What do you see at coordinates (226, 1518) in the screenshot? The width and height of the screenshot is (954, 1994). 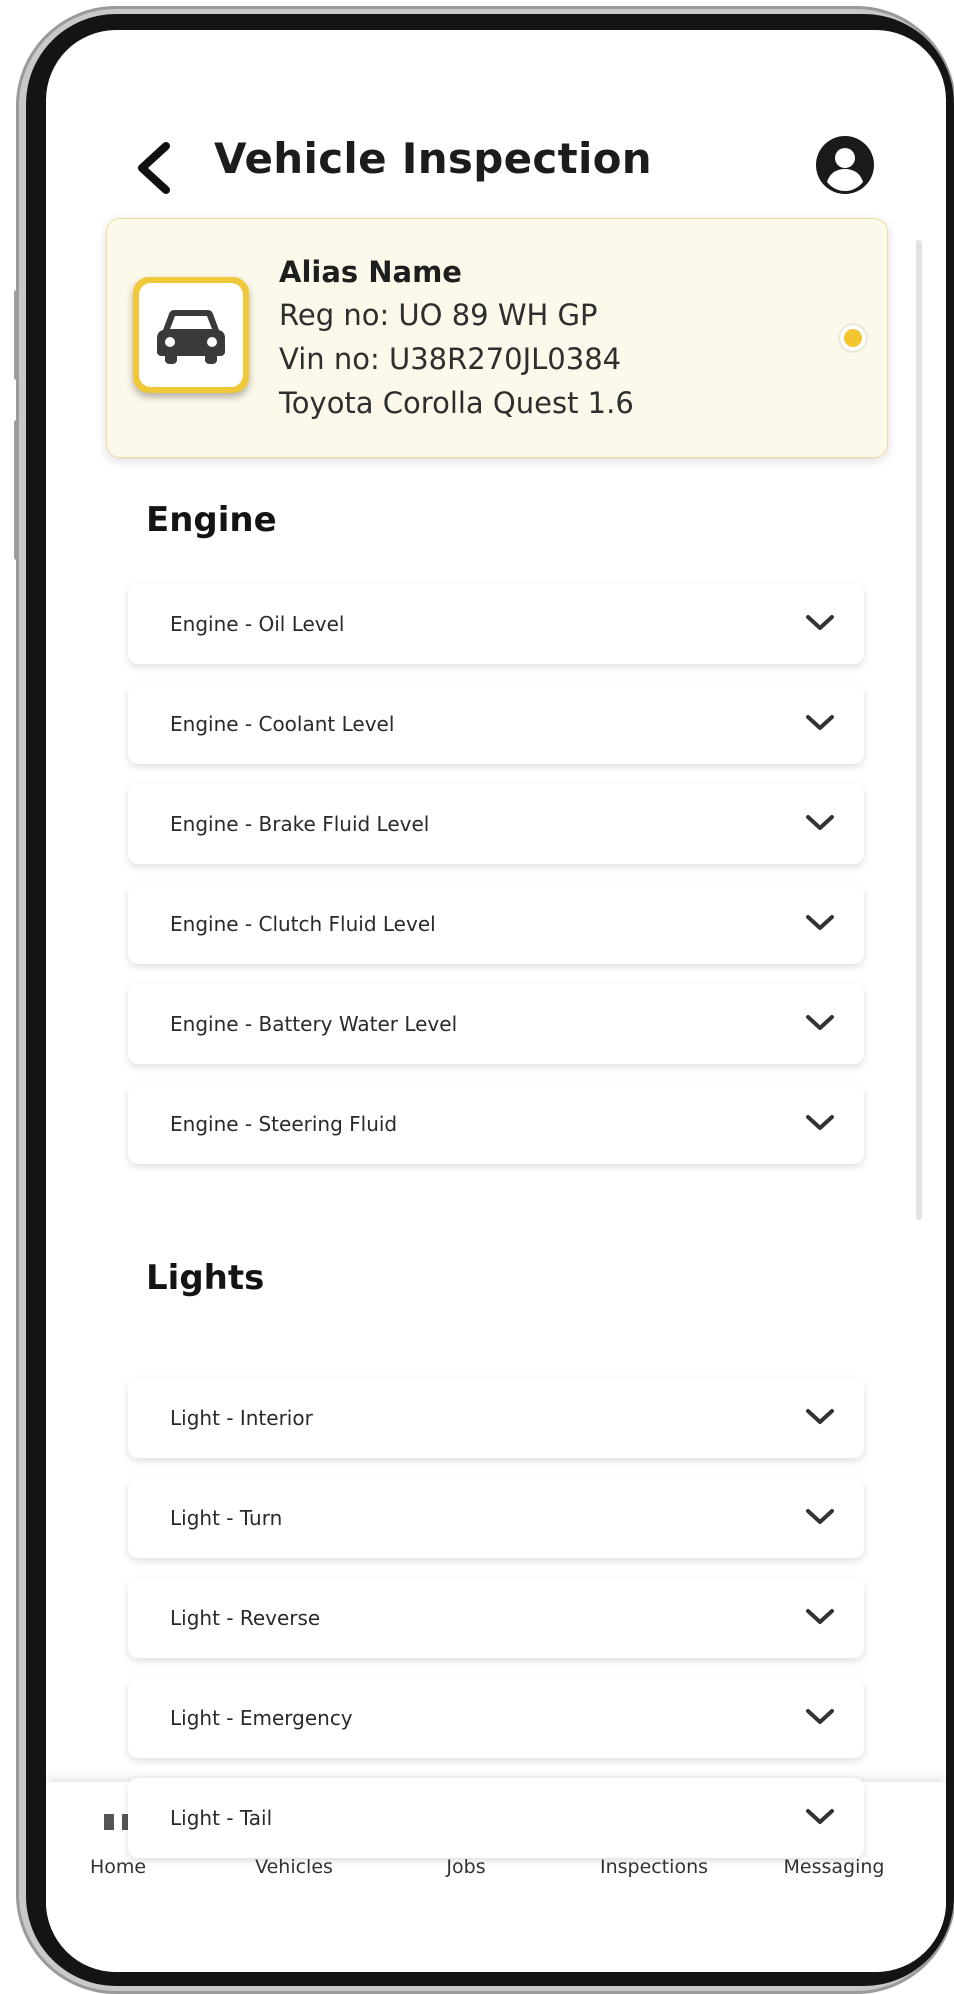 I see `inspection-item-label: Light - Turn` at bounding box center [226, 1518].